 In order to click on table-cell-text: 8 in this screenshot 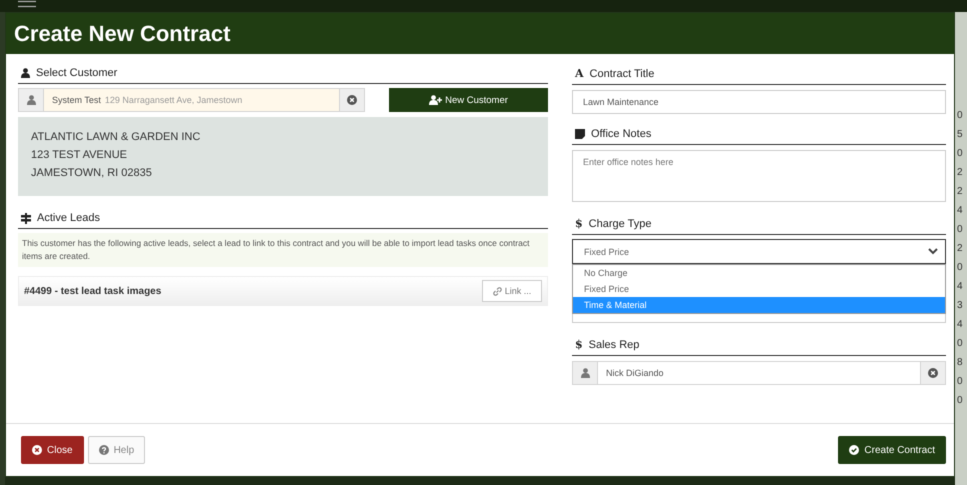, I will do `click(960, 363)`.